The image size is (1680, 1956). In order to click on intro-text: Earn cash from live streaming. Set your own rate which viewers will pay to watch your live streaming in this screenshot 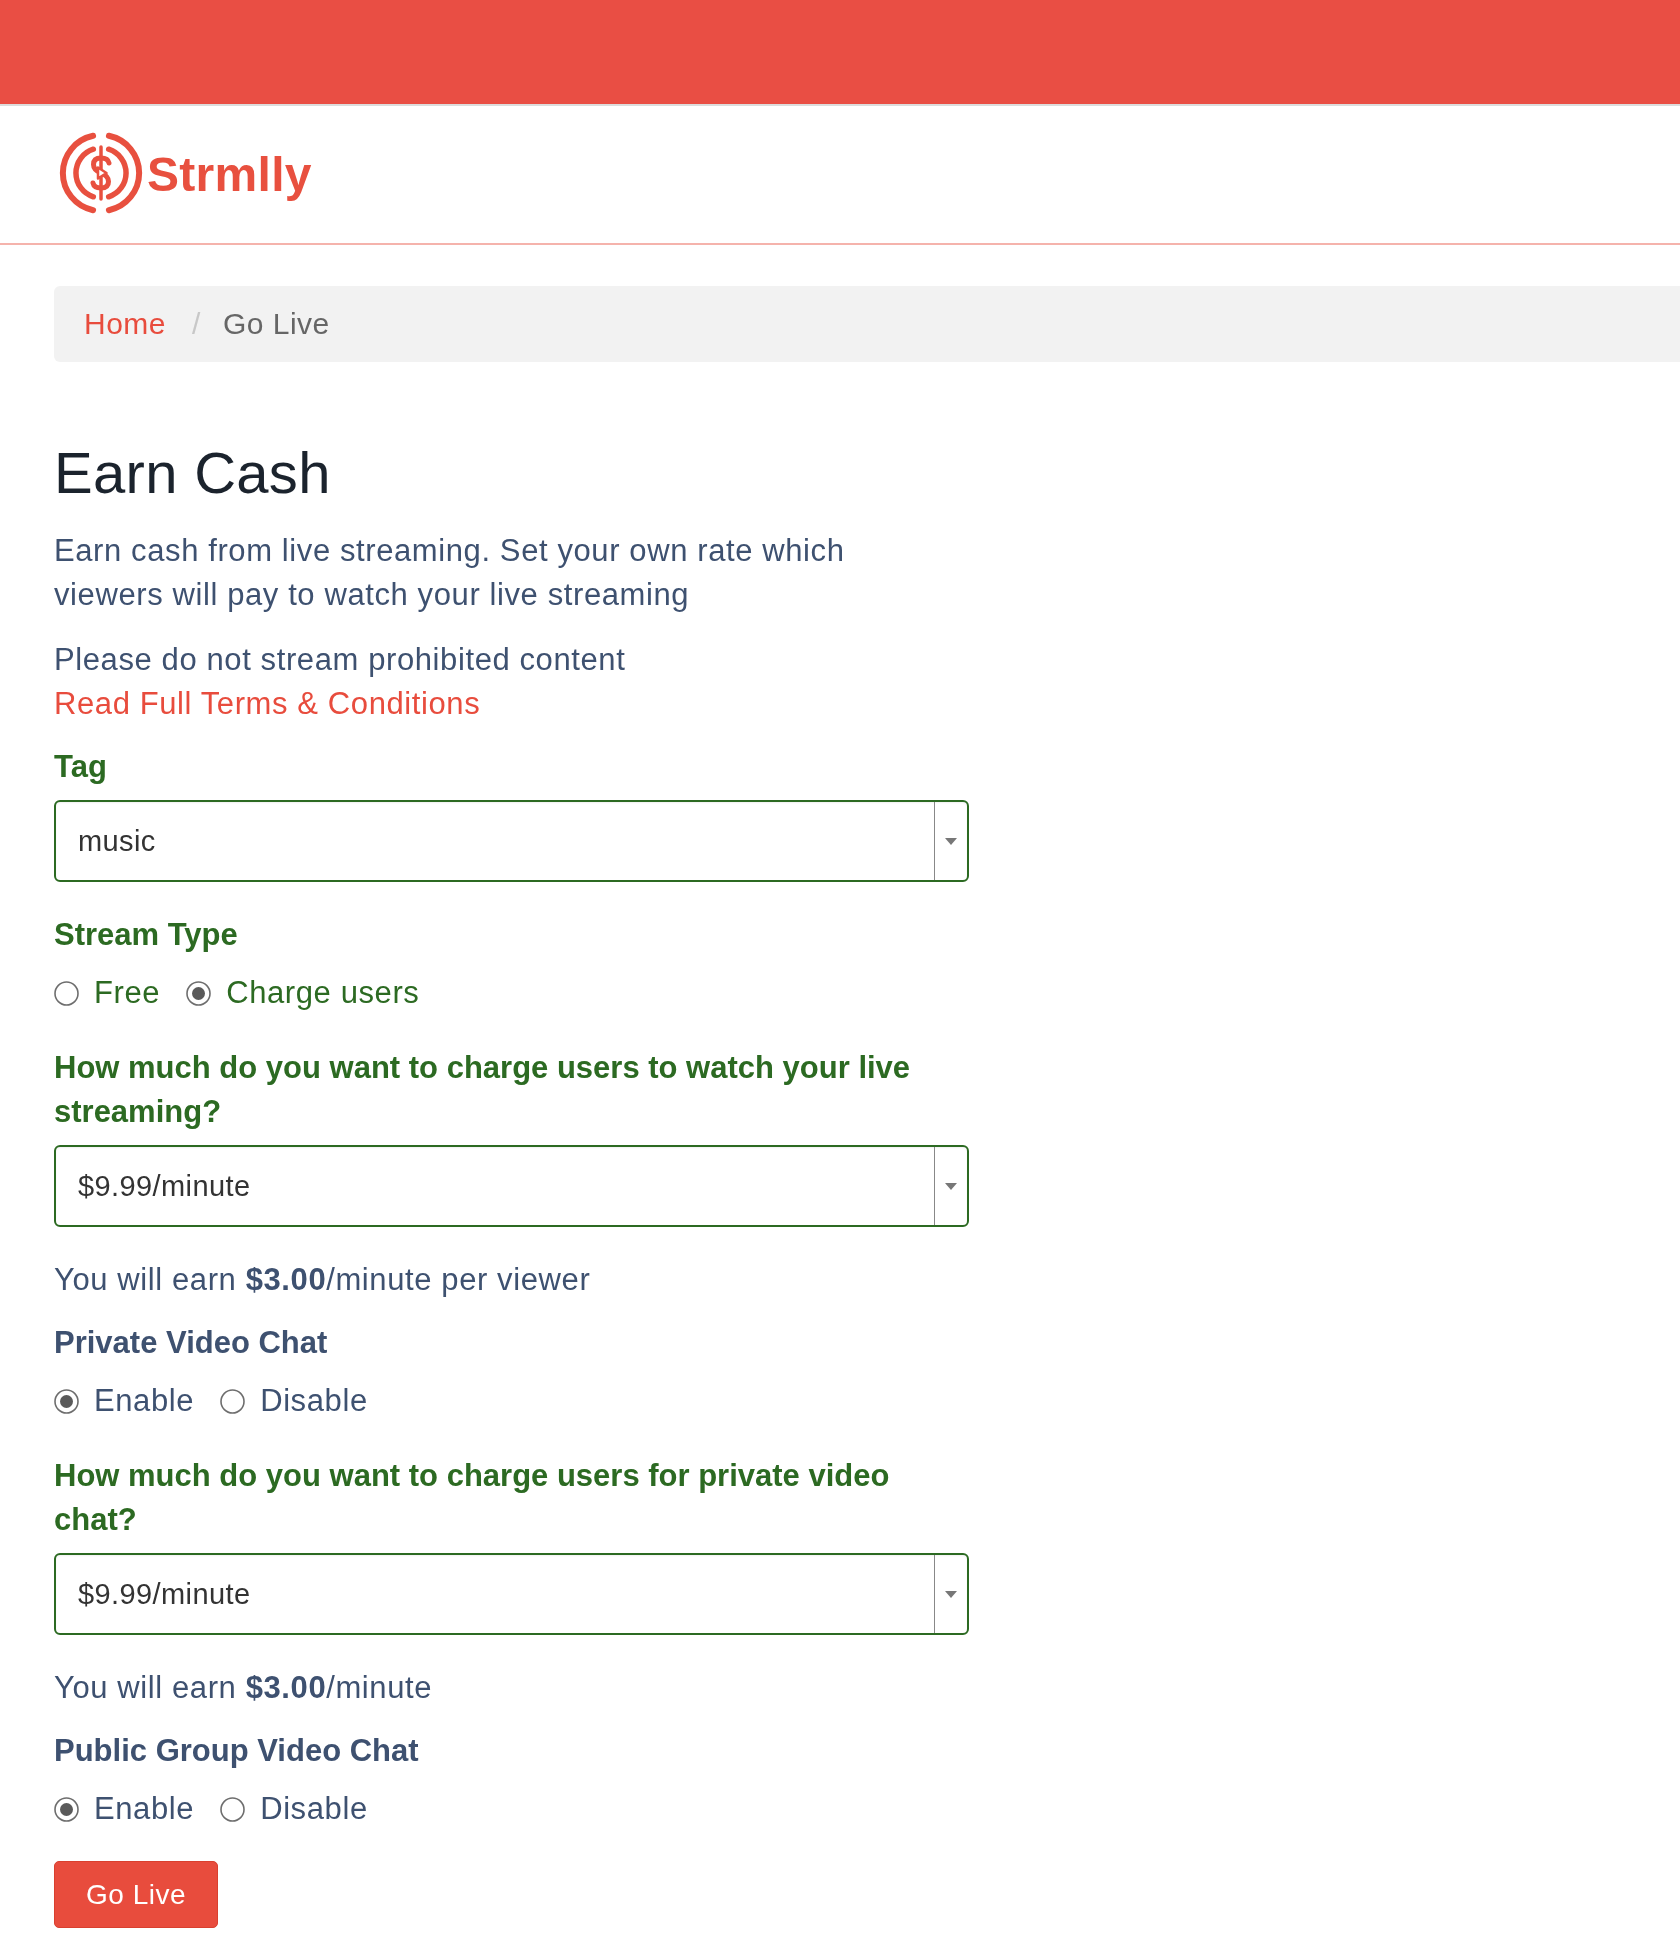, I will do `click(450, 573)`.